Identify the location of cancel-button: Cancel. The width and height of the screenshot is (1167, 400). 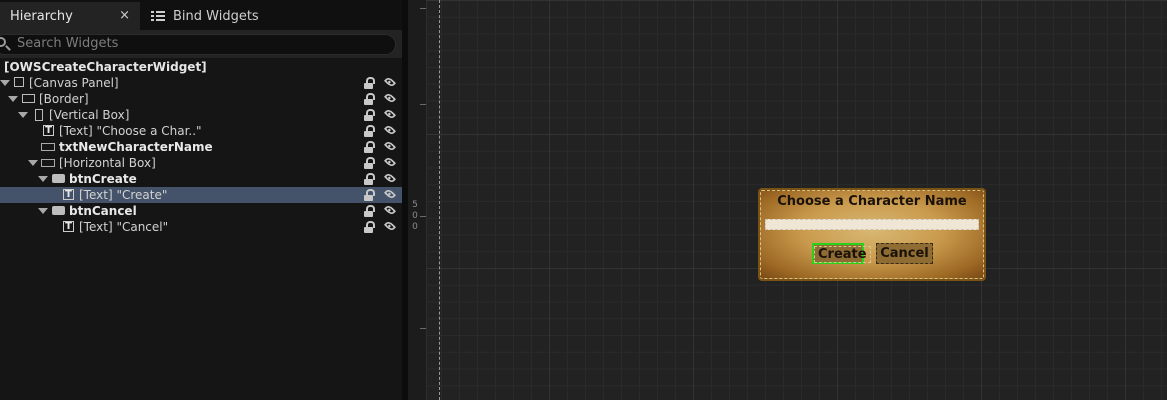
(904, 253).